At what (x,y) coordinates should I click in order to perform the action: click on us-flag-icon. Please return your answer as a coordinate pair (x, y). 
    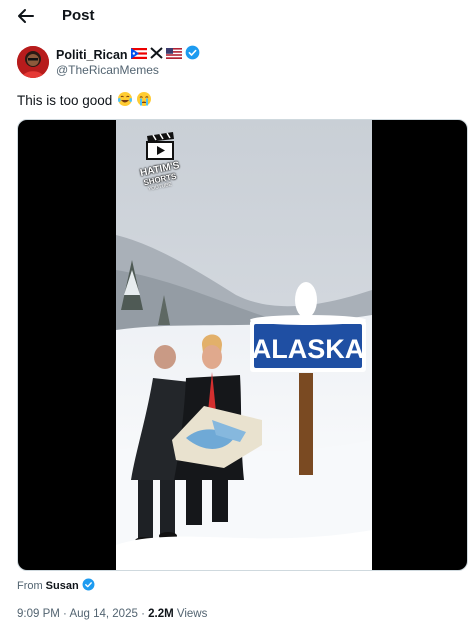
    Looking at the image, I should click on (173, 55).